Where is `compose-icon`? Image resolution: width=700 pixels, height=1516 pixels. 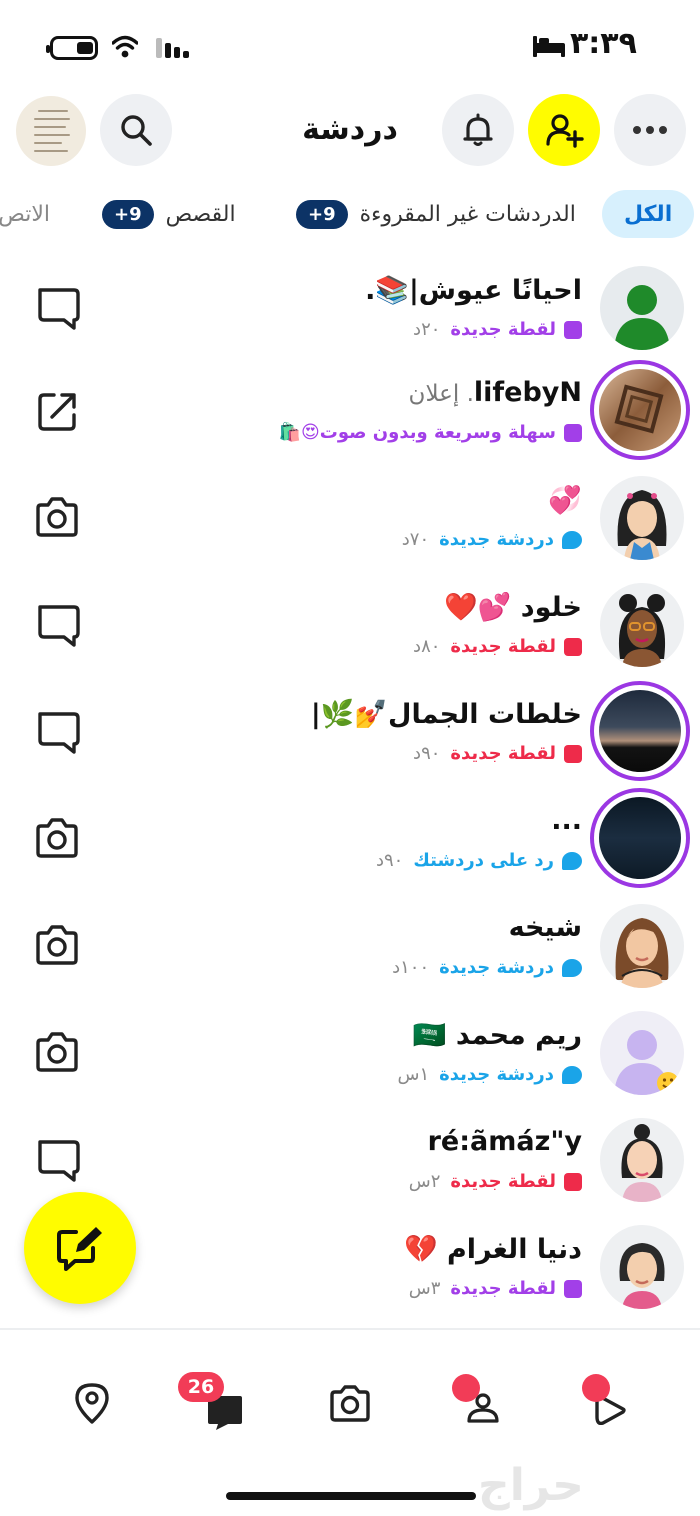
compose-icon is located at coordinates (79, 1249).